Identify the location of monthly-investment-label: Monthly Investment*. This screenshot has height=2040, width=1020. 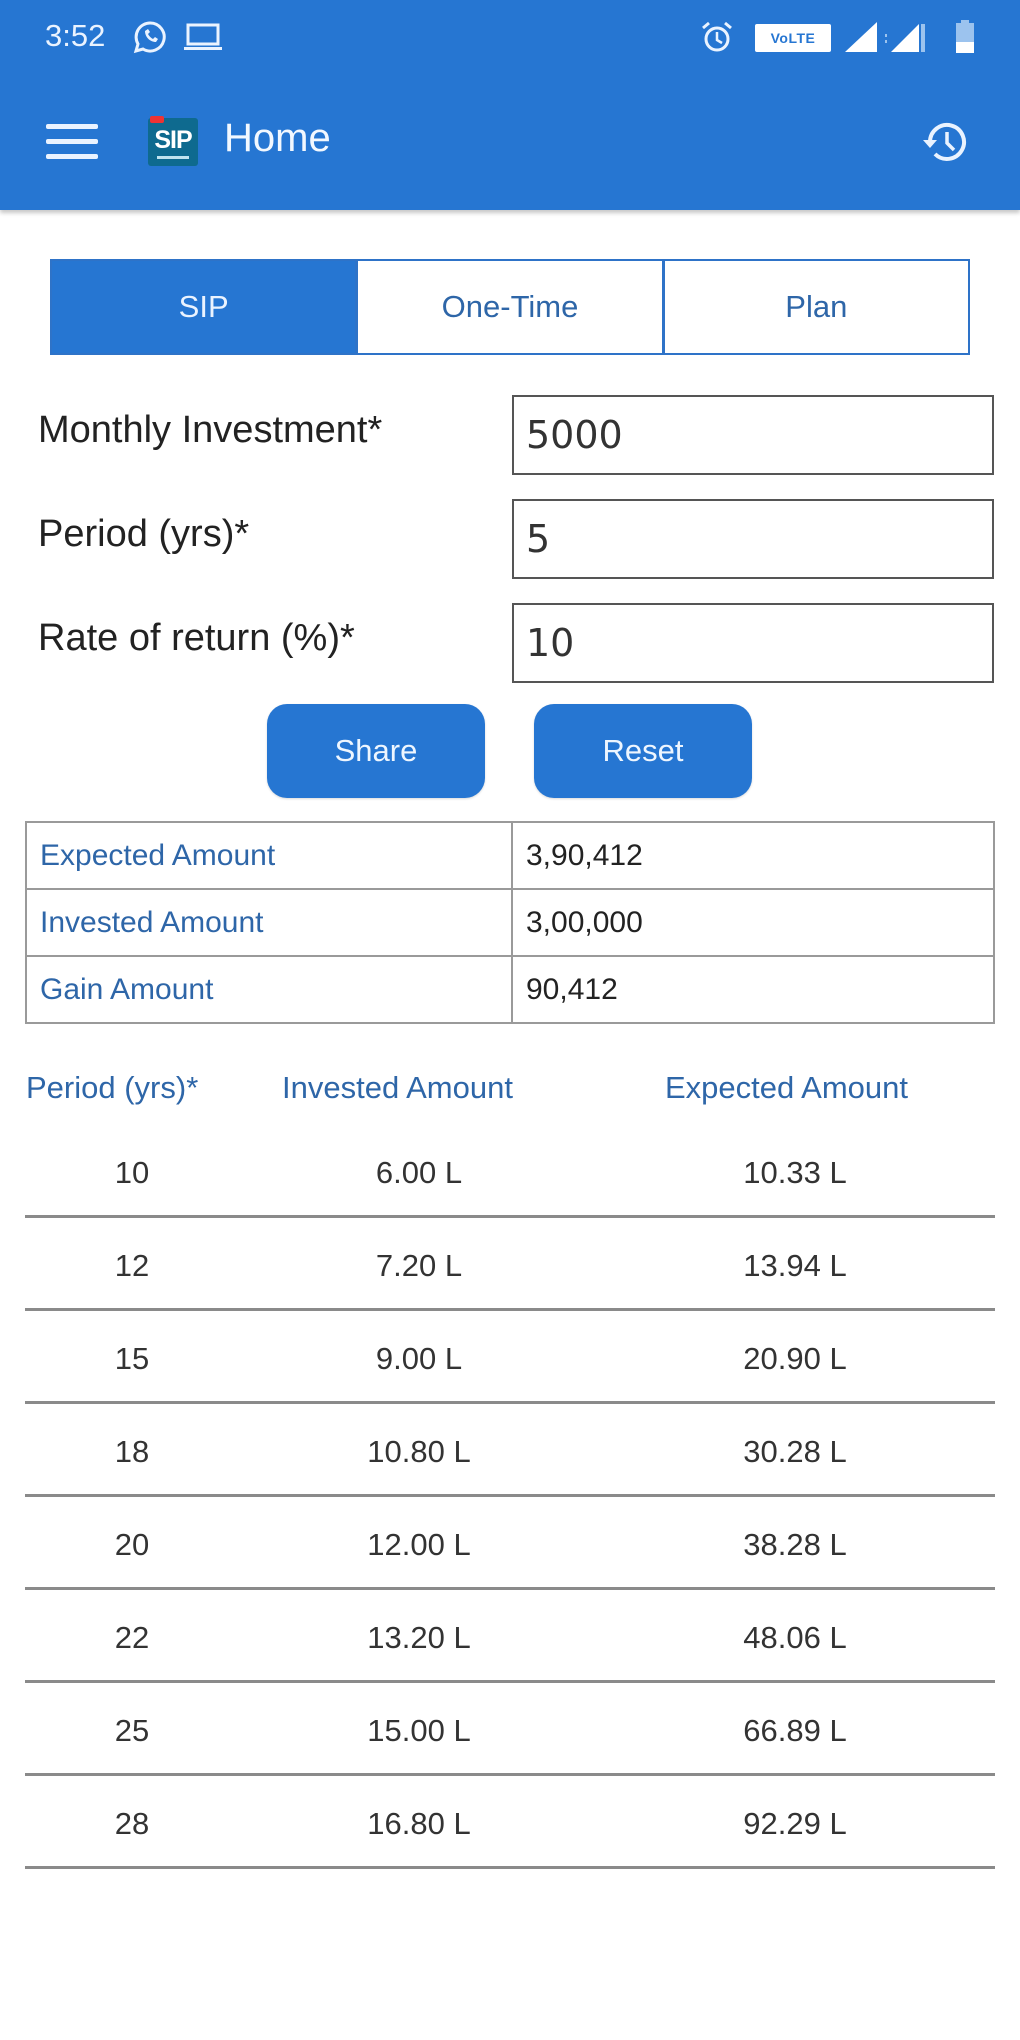
(210, 430).